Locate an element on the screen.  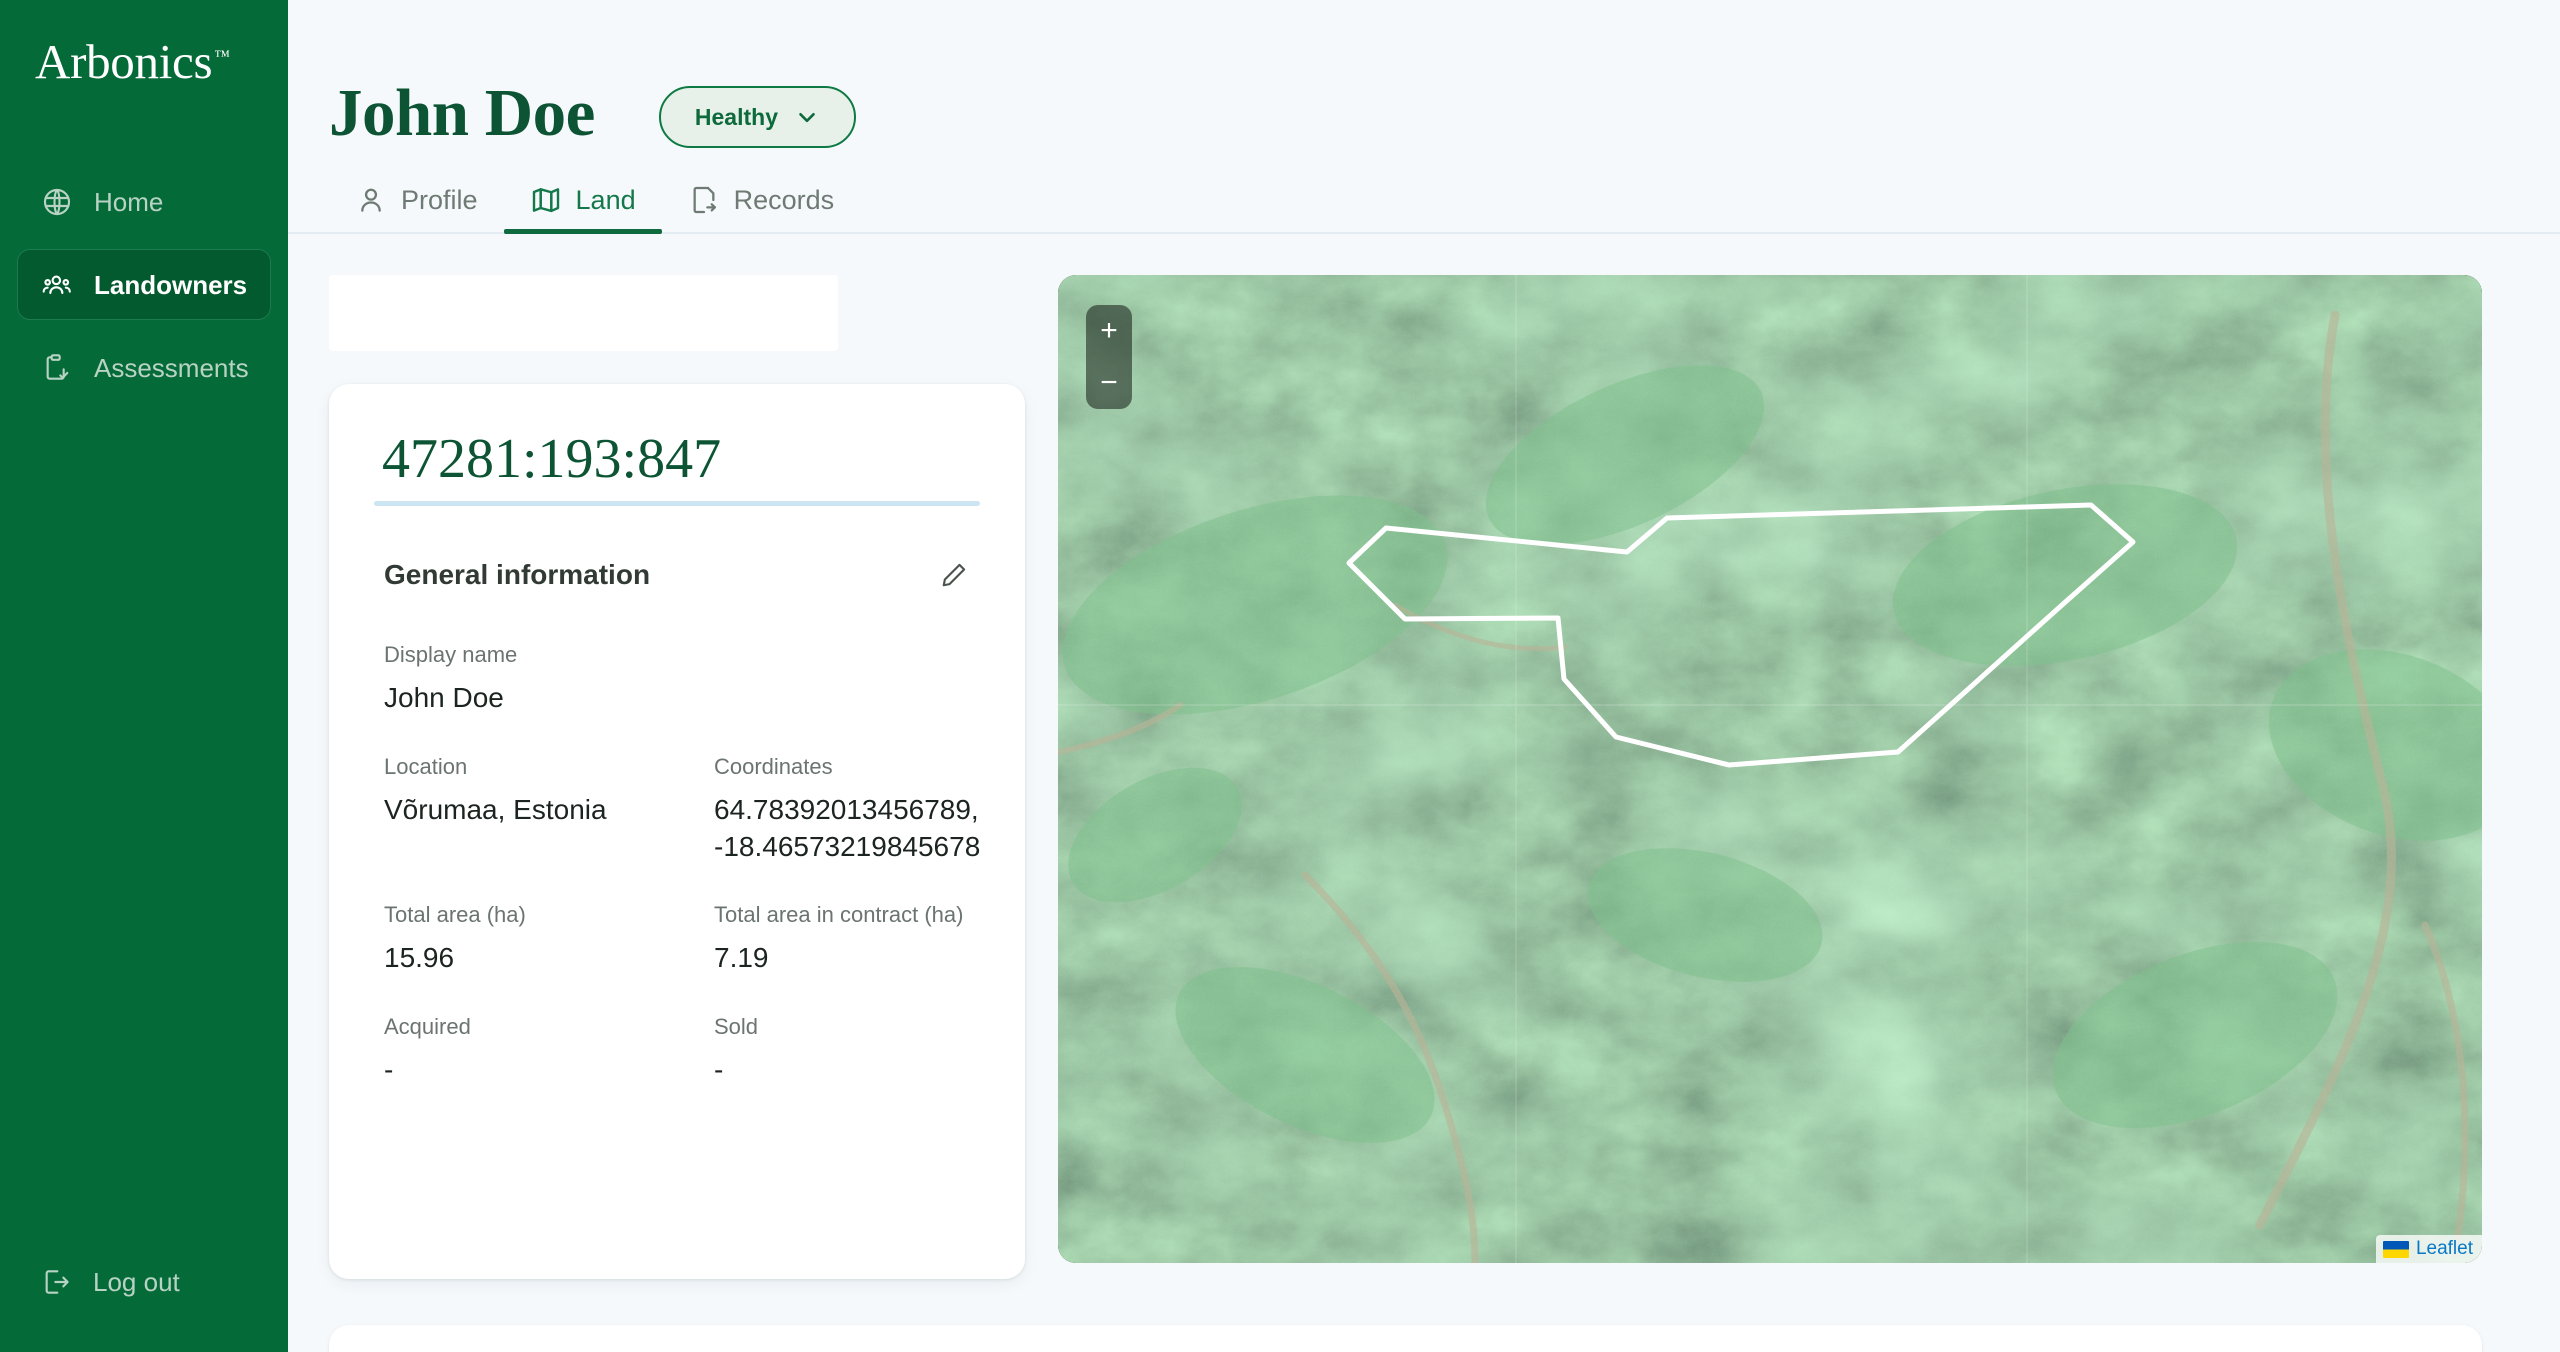
tab-label: Land is located at coordinates (605, 199).